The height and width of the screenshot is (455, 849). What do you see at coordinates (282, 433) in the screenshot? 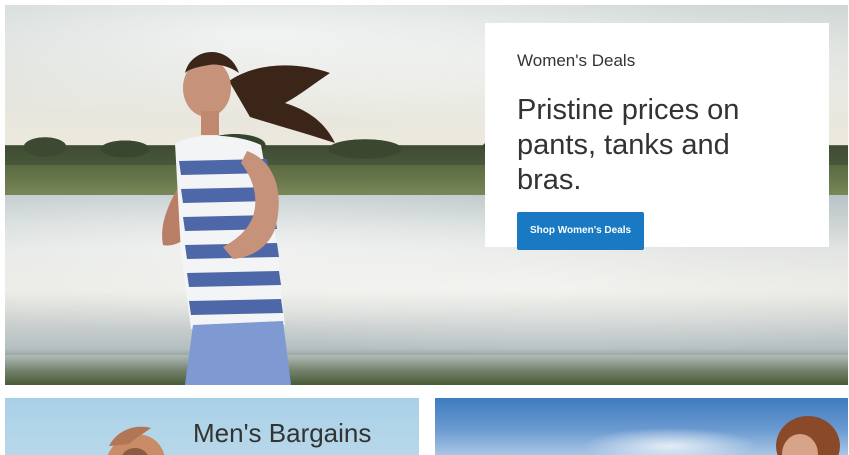
I see `mens-bargains-title: Men's Bargains` at bounding box center [282, 433].